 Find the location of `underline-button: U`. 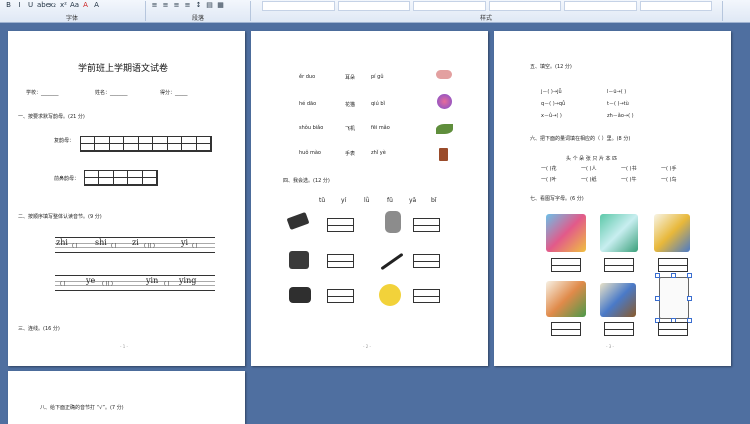

underline-button: U is located at coordinates (30, 5).